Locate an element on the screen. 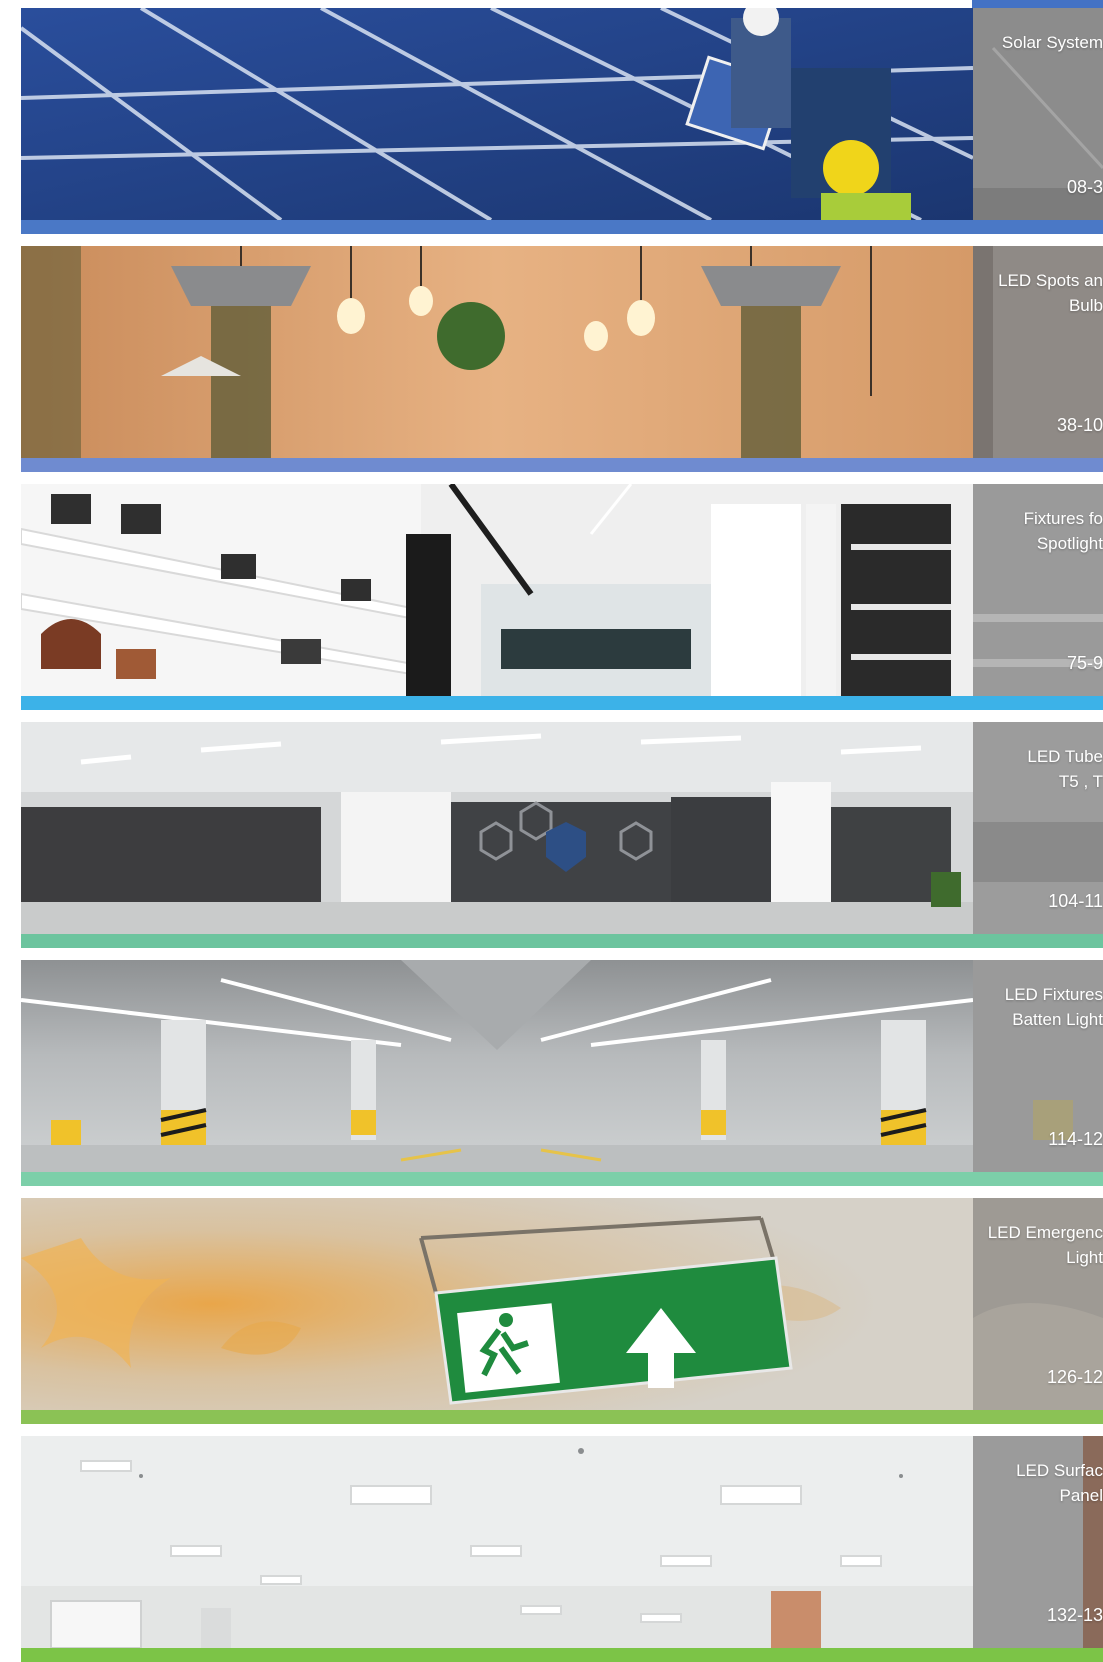 The width and height of the screenshot is (1103, 1662). section-pages: 08-3 is located at coordinates (1084, 187).